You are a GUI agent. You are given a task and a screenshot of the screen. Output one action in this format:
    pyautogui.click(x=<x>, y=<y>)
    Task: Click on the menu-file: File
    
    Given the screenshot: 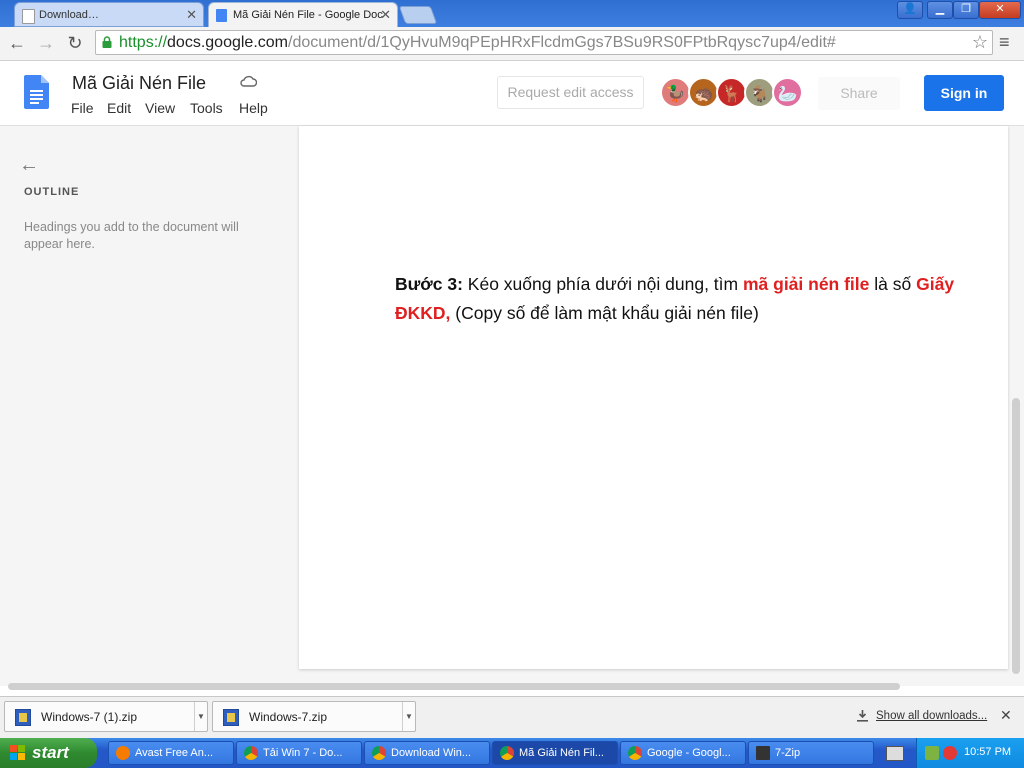 What is the action you would take?
    pyautogui.click(x=82, y=108)
    